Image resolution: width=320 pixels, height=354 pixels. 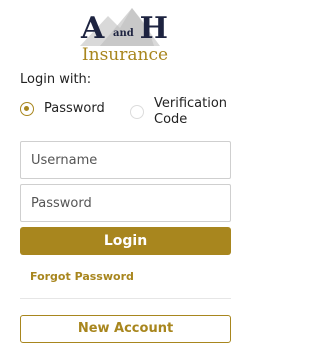 I want to click on login-with-heading: Login with:, so click(x=56, y=79).